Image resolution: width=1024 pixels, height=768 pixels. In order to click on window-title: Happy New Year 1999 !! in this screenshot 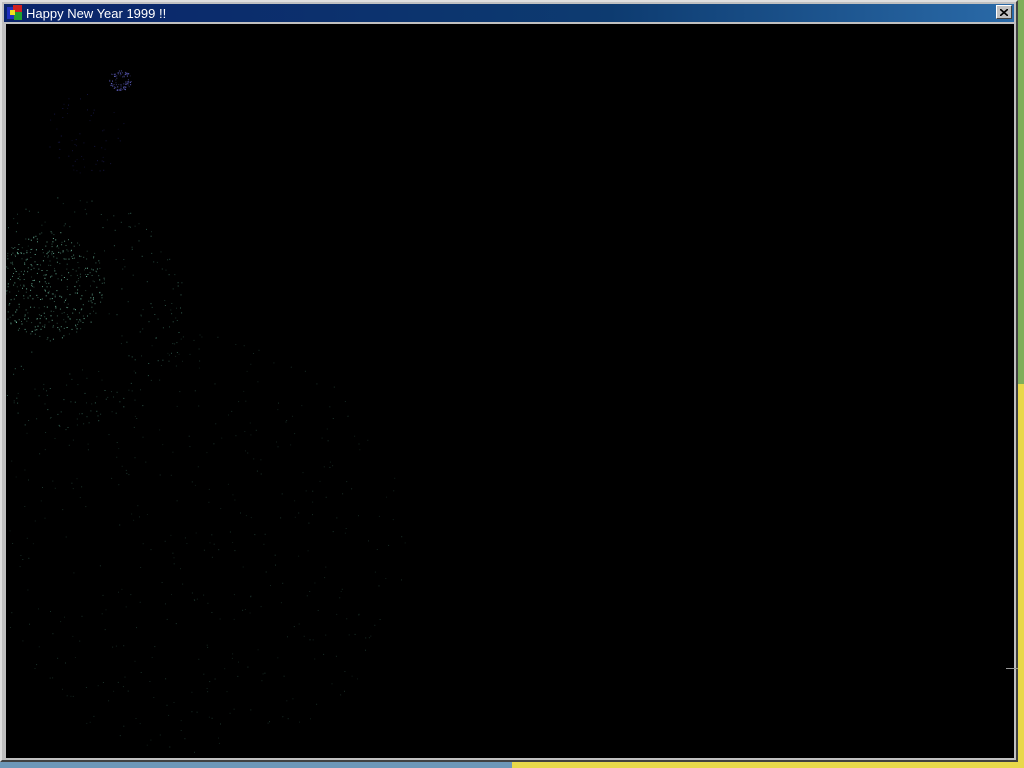, I will do `click(96, 13)`.